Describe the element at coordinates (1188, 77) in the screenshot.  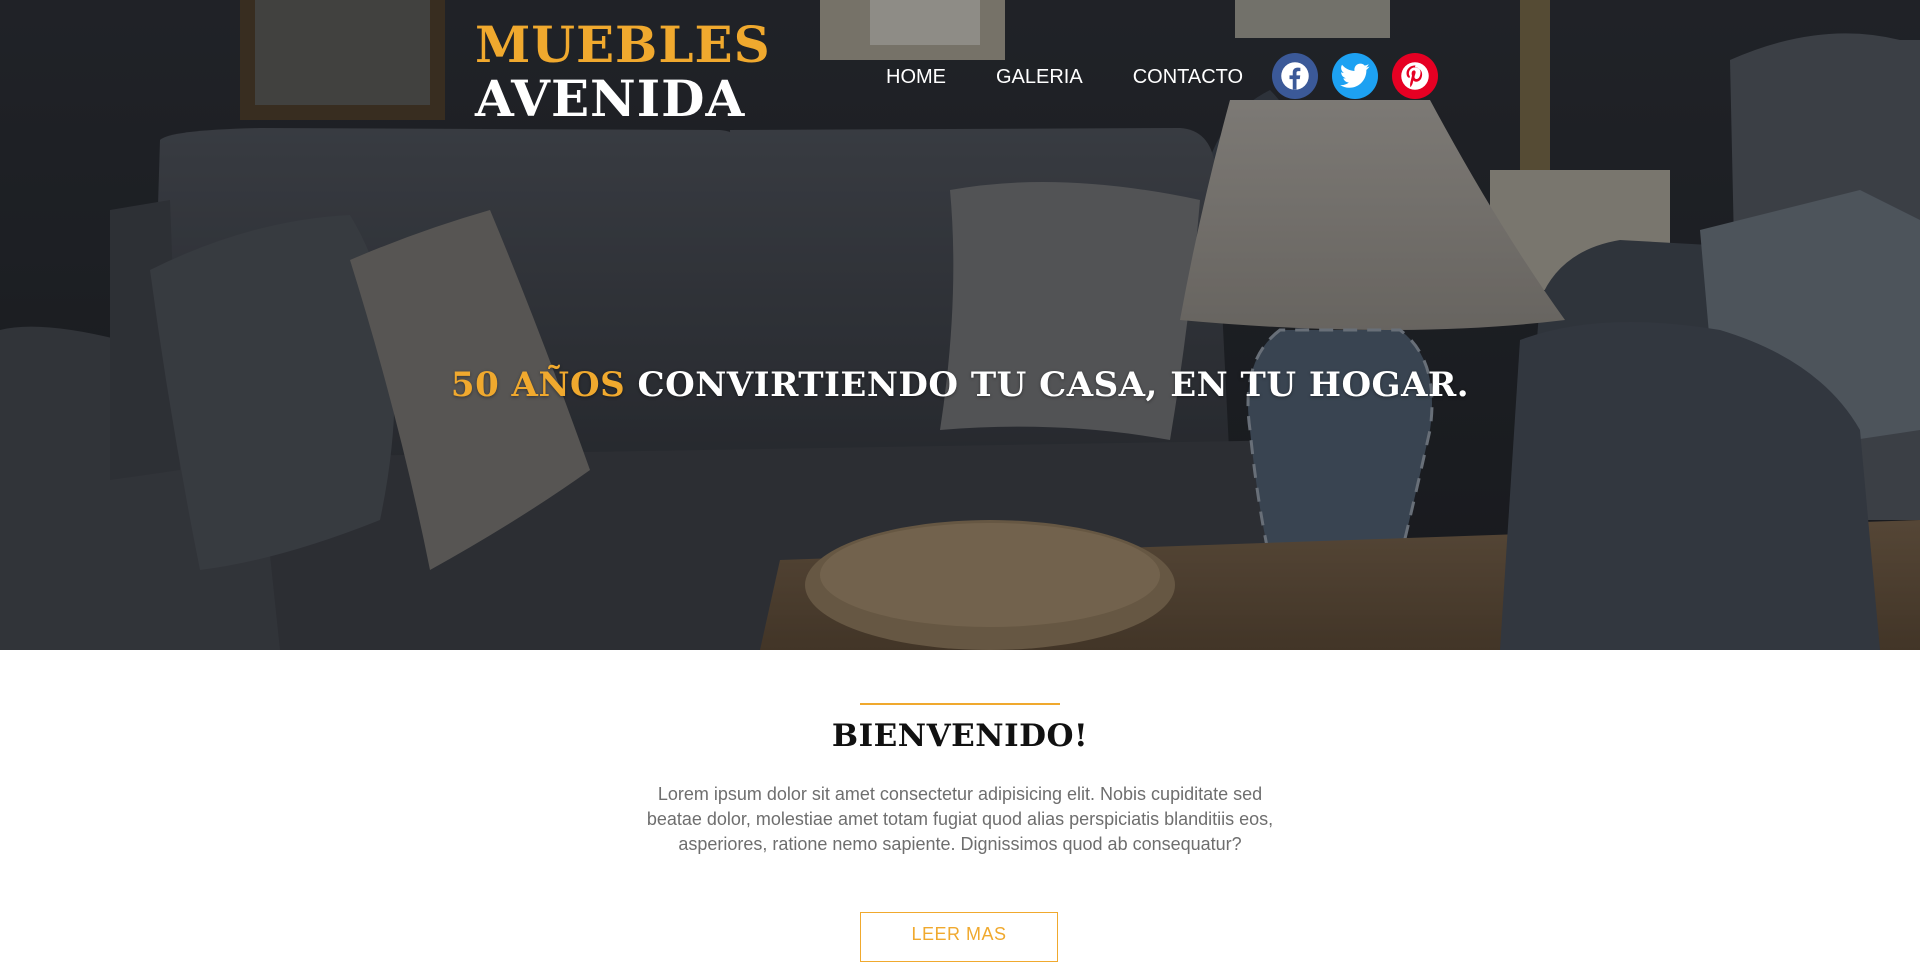
I see `nav-contacto: CONTACTO` at that location.